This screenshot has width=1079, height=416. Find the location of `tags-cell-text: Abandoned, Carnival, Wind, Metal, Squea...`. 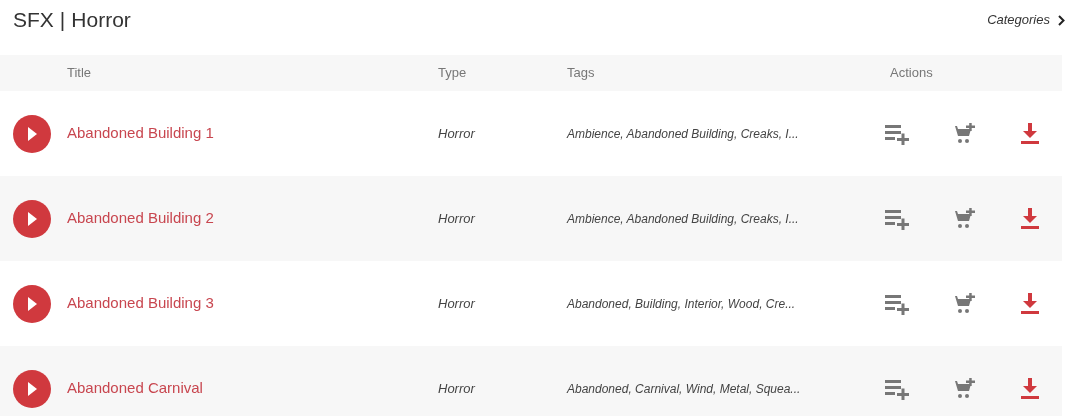

tags-cell-text: Abandoned, Carnival, Wind, Metal, Squea... is located at coordinates (684, 389).